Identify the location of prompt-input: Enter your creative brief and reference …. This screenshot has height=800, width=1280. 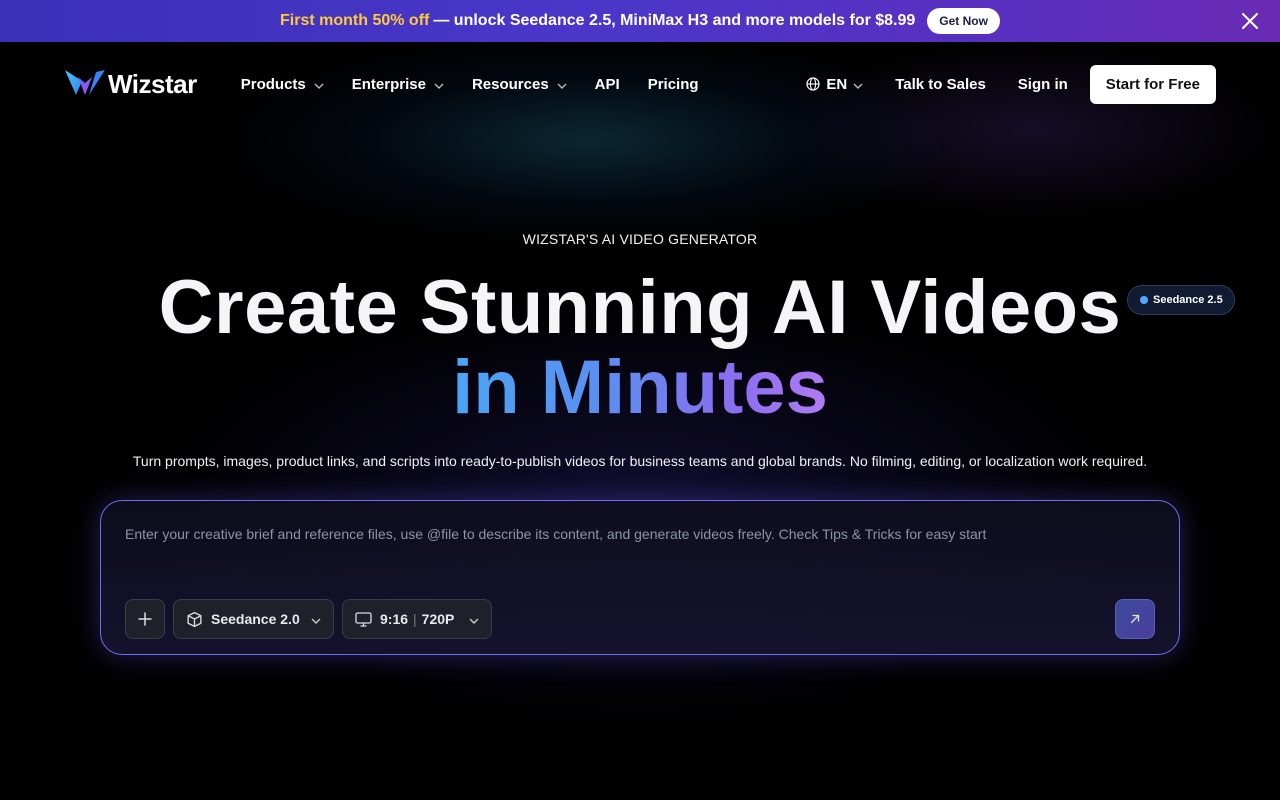
(635, 534).